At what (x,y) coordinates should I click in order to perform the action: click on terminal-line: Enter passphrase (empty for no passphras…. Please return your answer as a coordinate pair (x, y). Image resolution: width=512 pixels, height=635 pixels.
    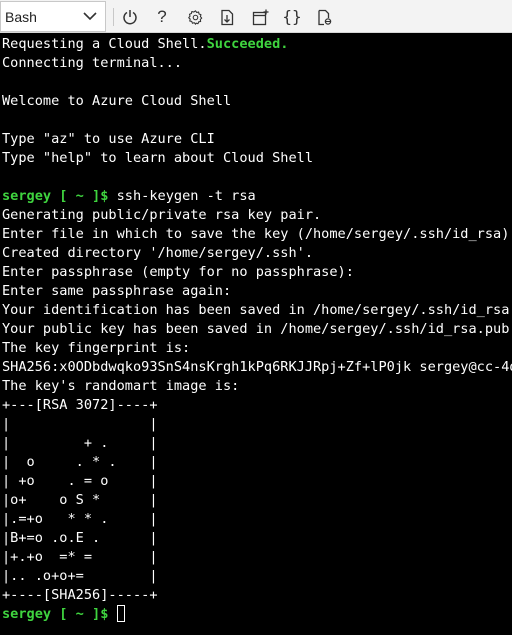
    Looking at the image, I should click on (178, 272).